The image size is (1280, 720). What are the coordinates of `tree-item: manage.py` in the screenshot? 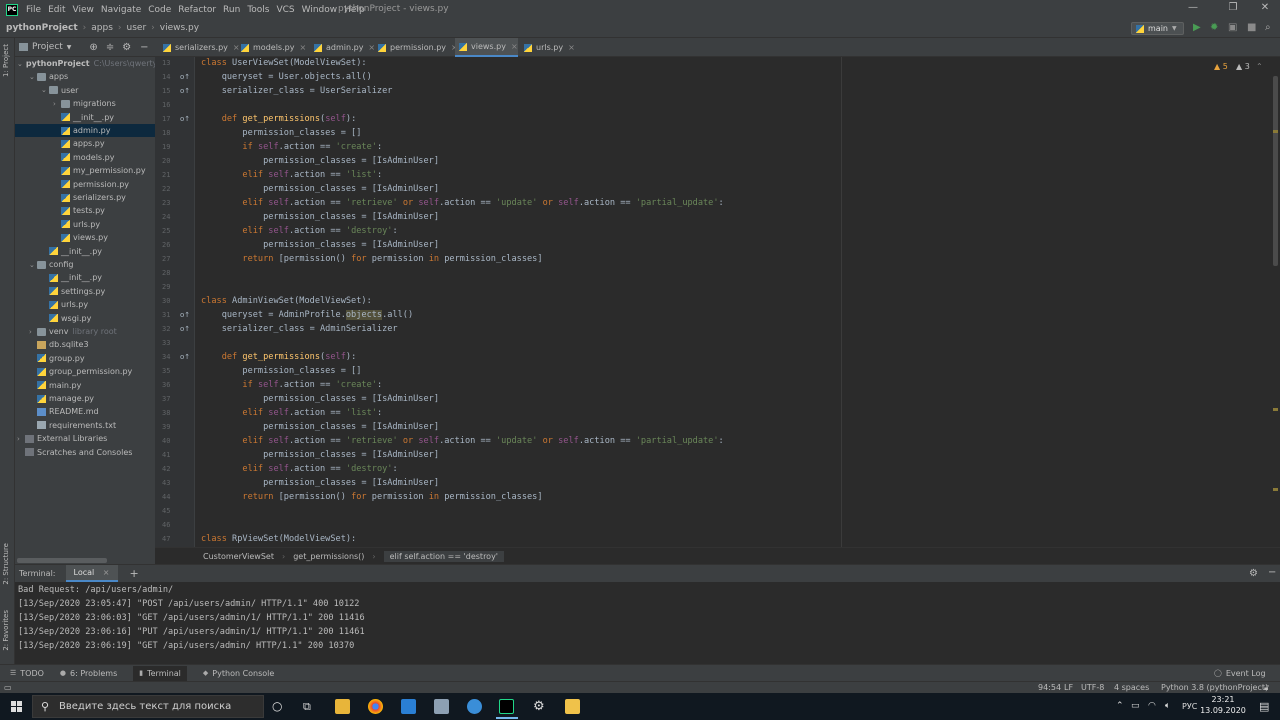 It's located at (85, 398).